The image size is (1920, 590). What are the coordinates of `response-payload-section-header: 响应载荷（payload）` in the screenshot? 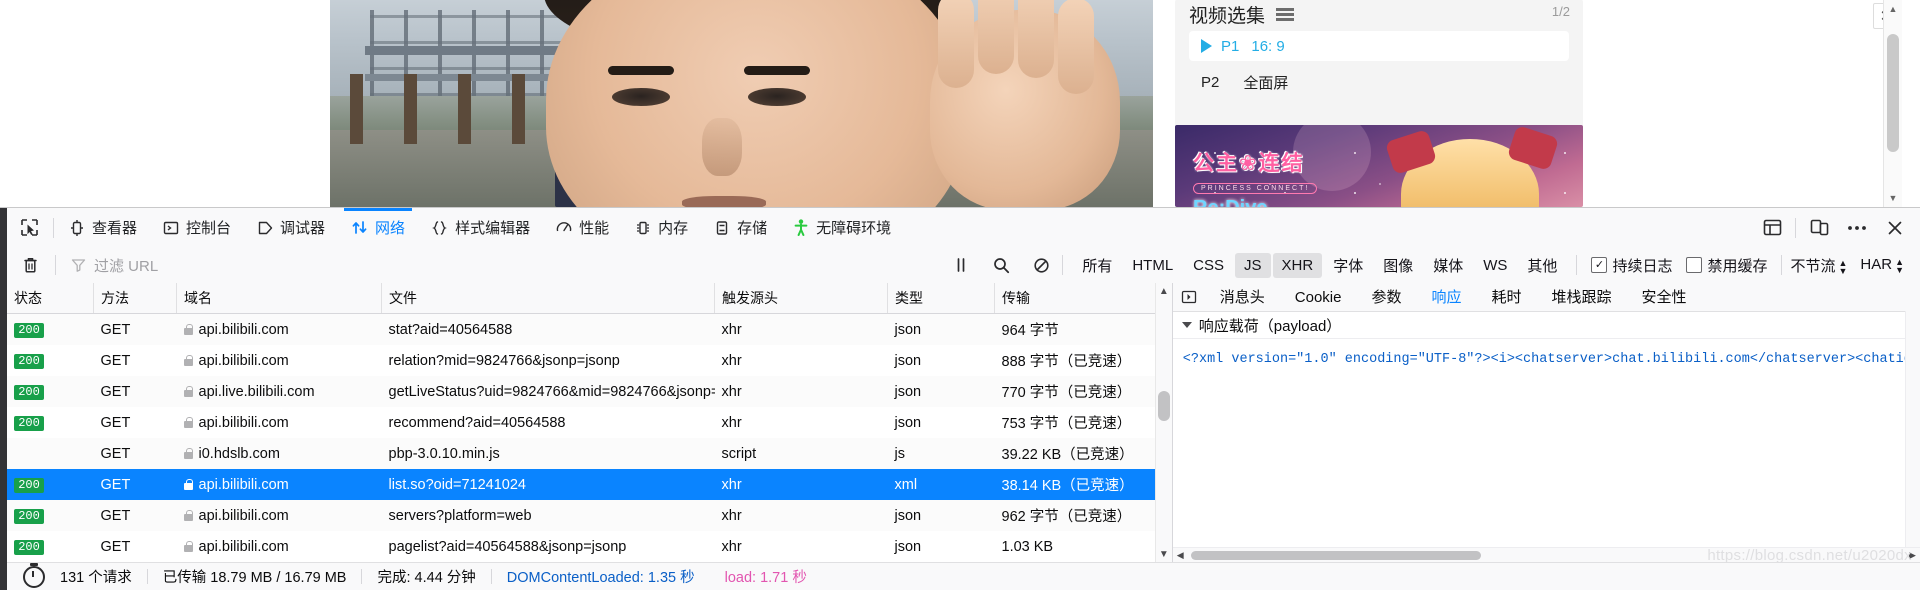 It's located at (1546, 325).